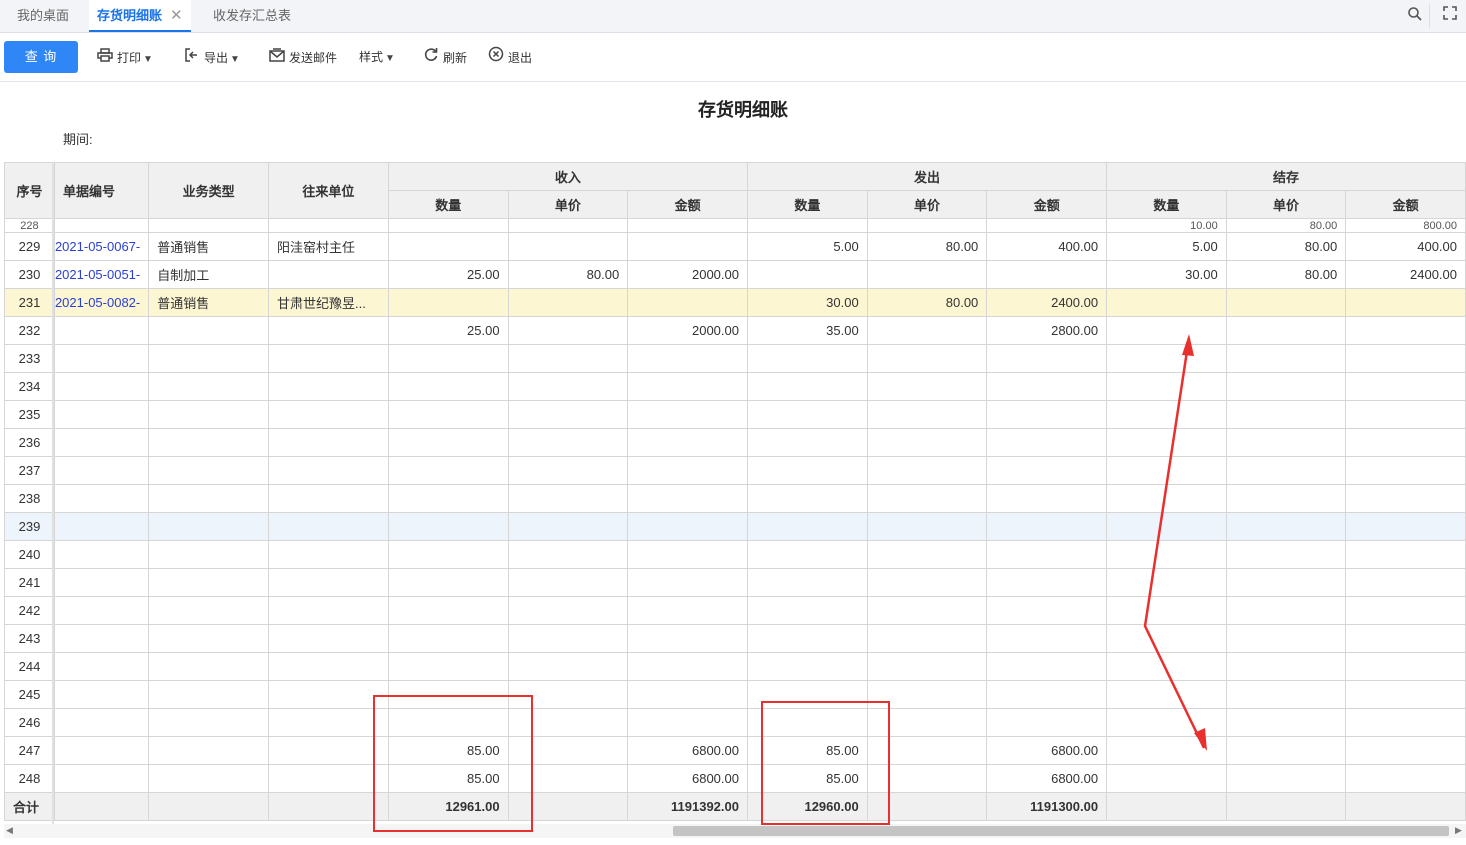  Describe the element at coordinates (140, 16) in the screenshot. I see `tab-inventory-detail: 存货明细账 ✕` at that location.